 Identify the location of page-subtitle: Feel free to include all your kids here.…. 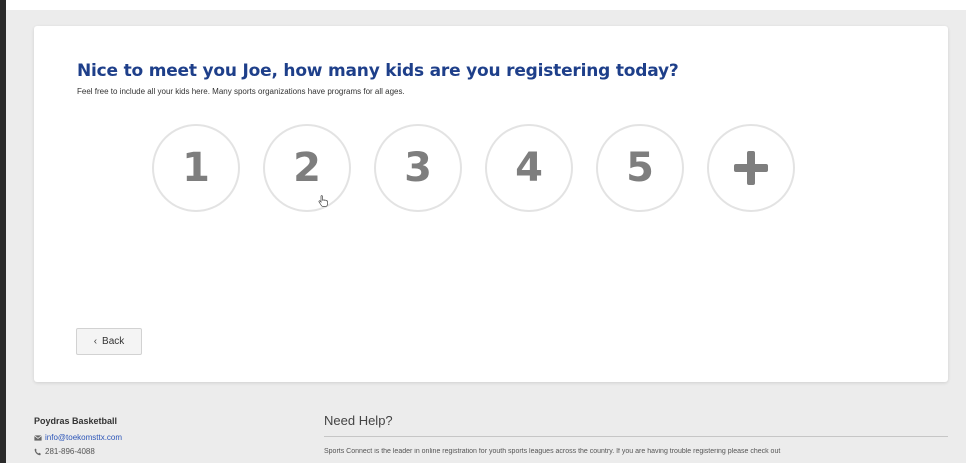
(241, 91).